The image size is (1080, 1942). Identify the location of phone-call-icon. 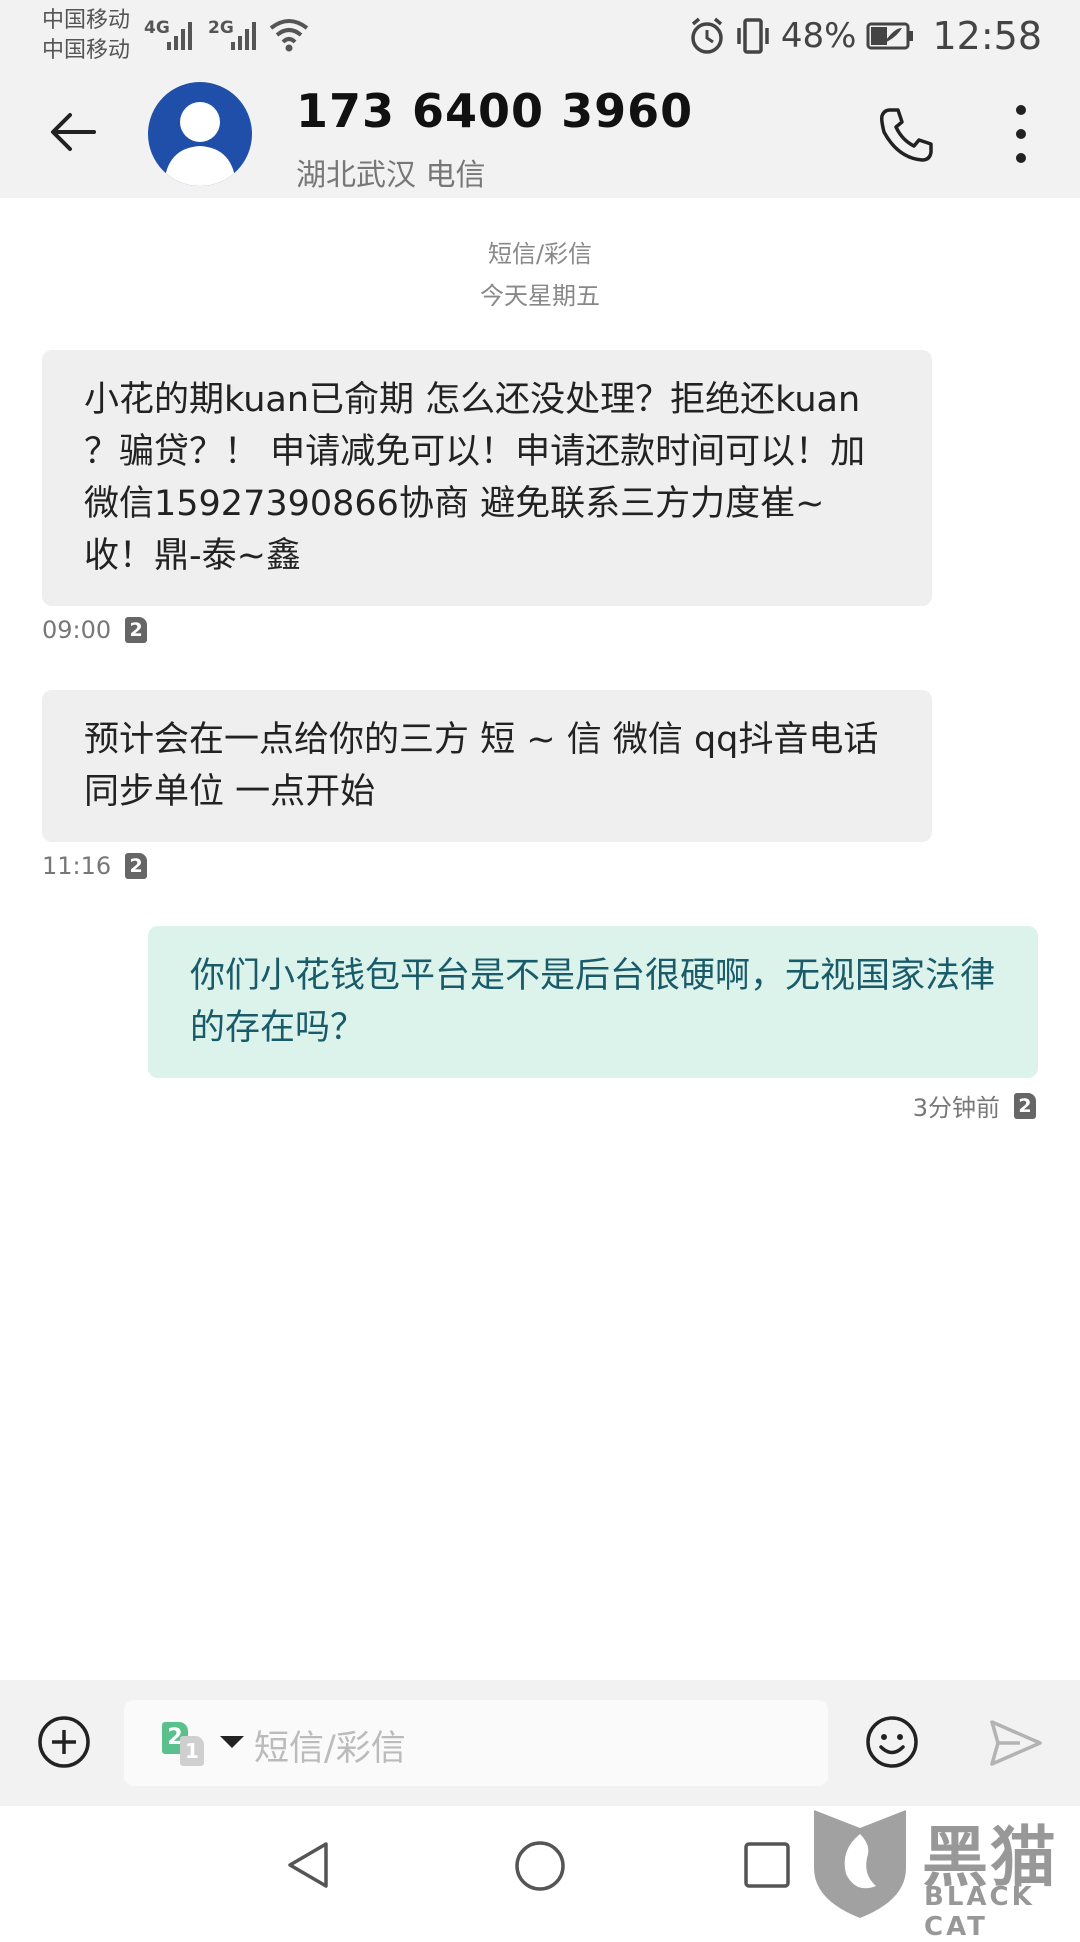
(906, 134).